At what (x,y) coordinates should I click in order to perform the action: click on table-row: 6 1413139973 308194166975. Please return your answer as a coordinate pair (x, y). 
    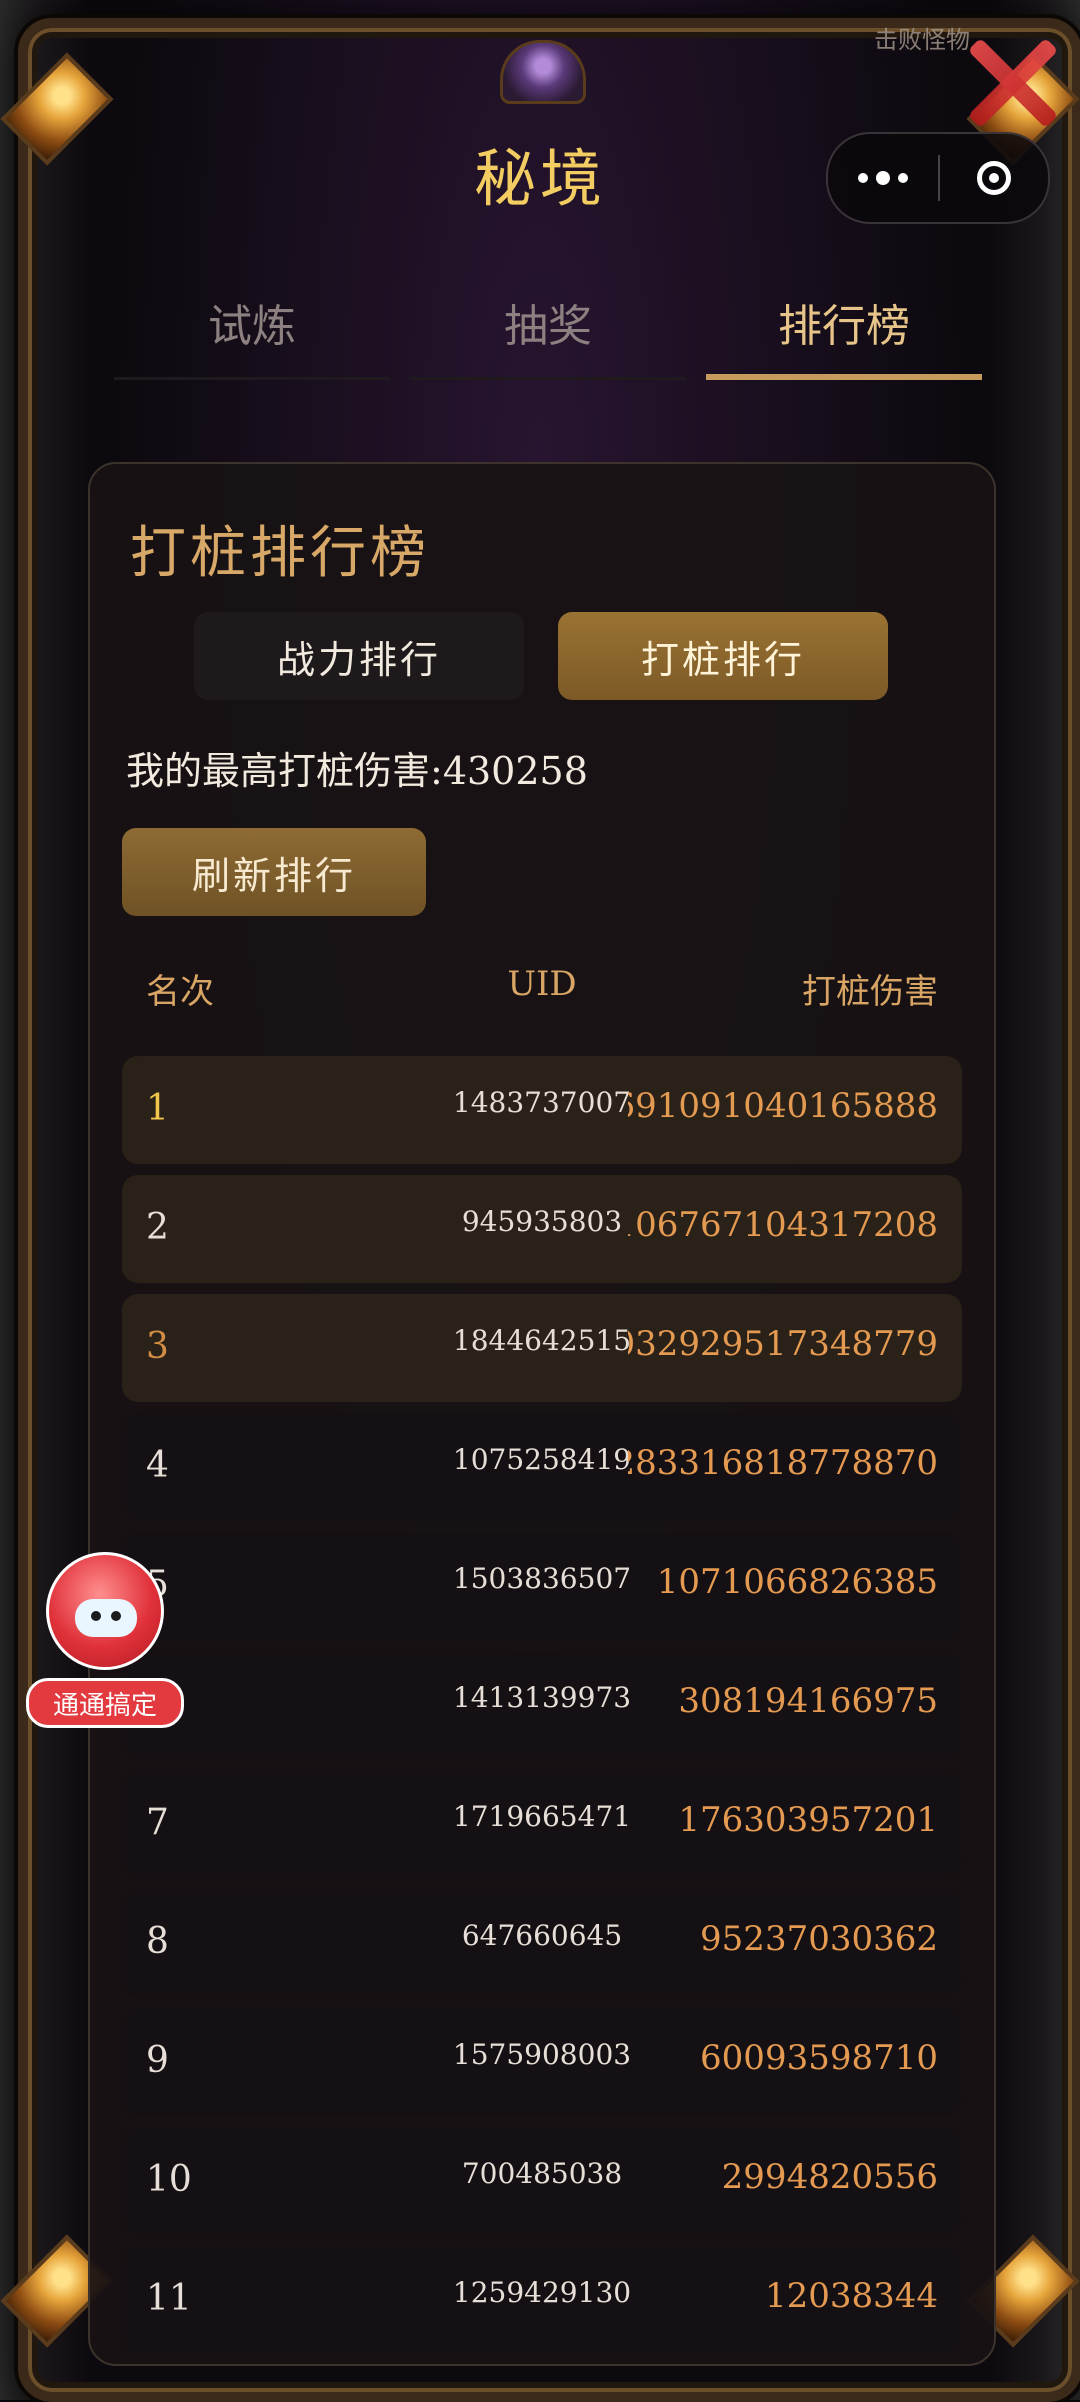
    Looking at the image, I should click on (542, 1705).